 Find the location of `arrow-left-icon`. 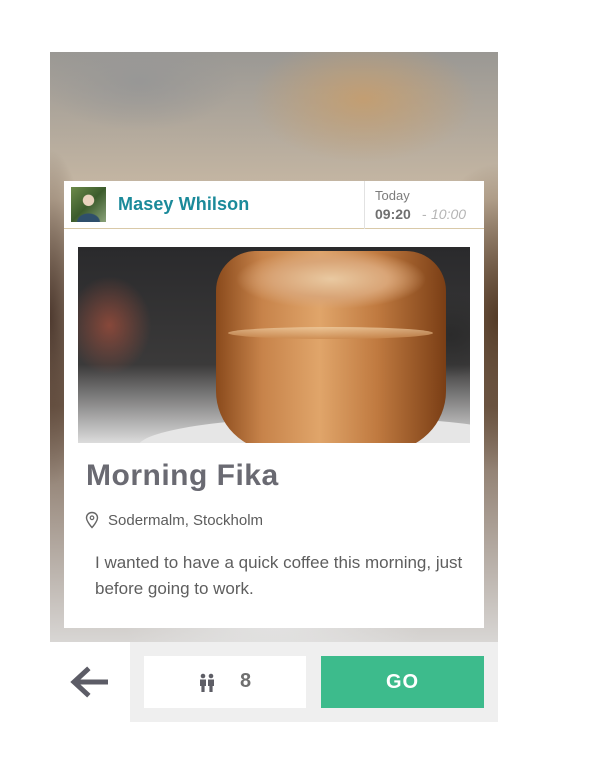

arrow-left-icon is located at coordinates (89, 682).